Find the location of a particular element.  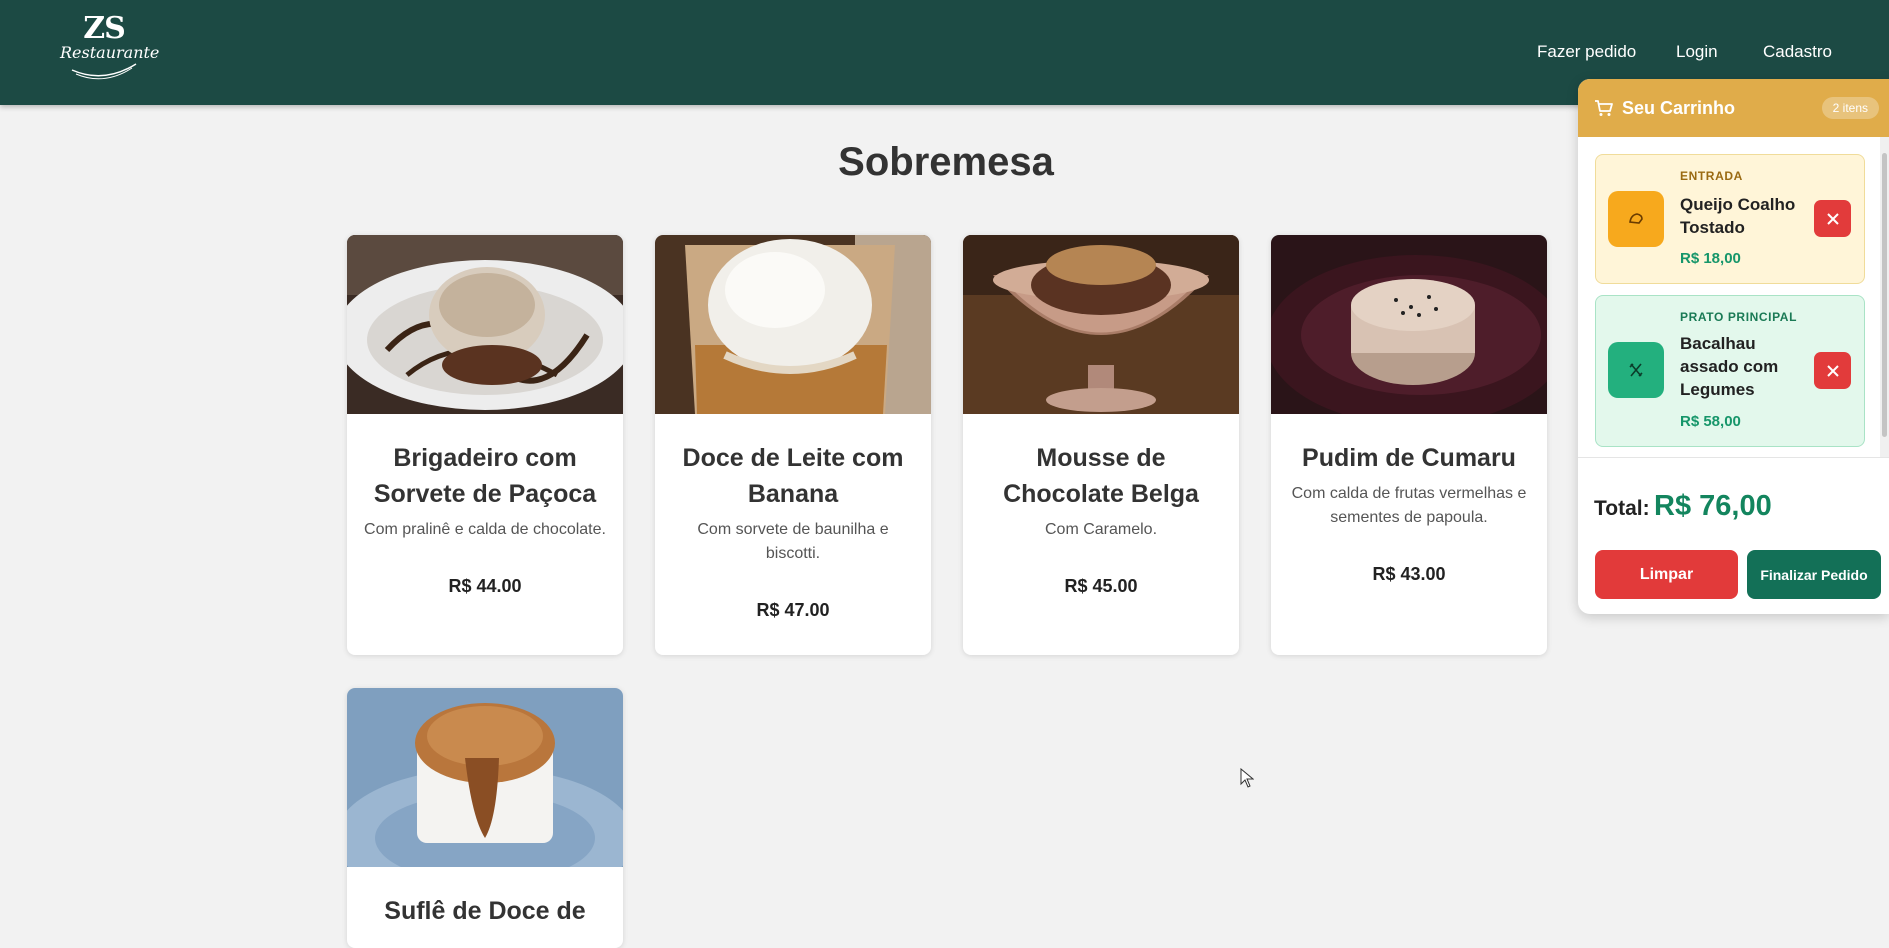

nav-login: Login is located at coordinates (1697, 52).